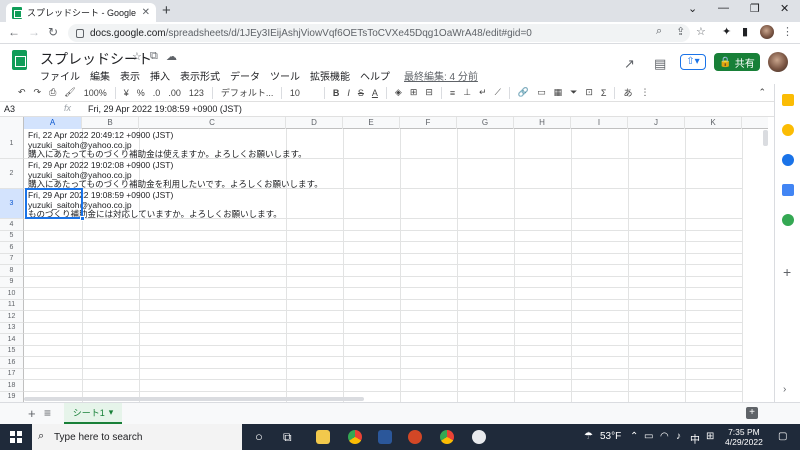 The image size is (800, 450). Describe the element at coordinates (485, 123) in the screenshot. I see `column-header-g: G` at that location.